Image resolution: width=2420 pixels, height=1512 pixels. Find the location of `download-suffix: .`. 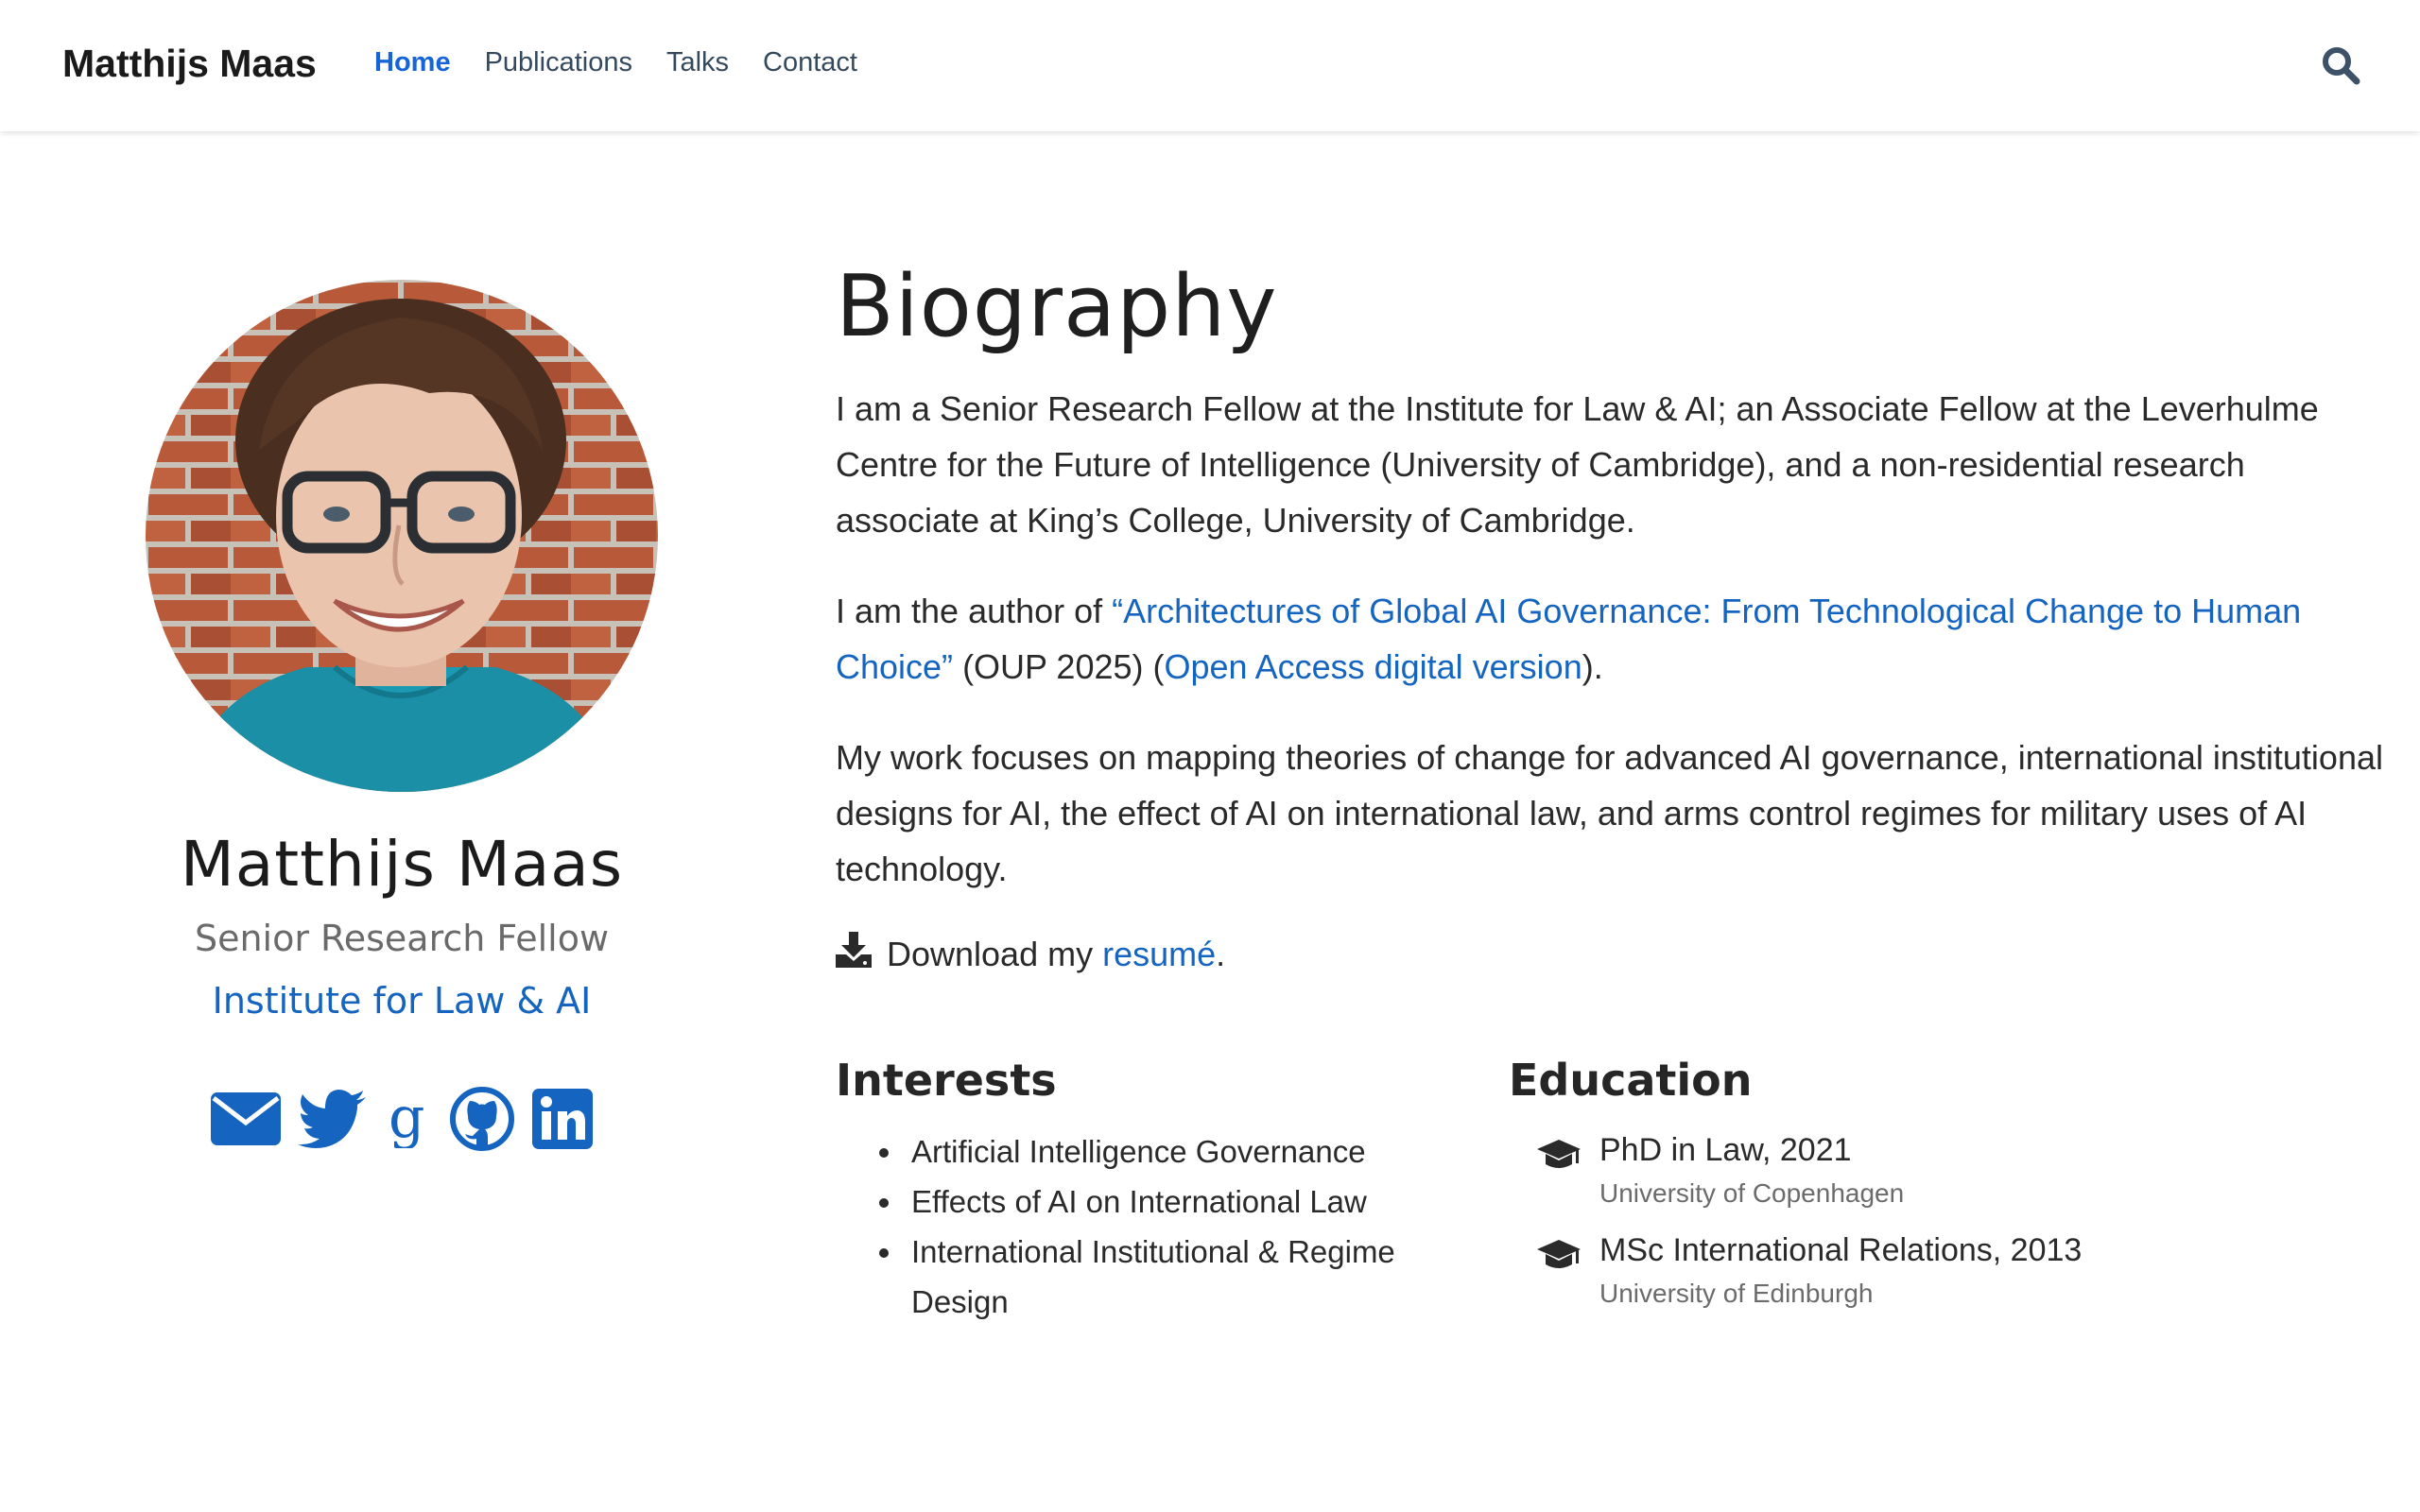

download-suffix: . is located at coordinates (1221, 953).